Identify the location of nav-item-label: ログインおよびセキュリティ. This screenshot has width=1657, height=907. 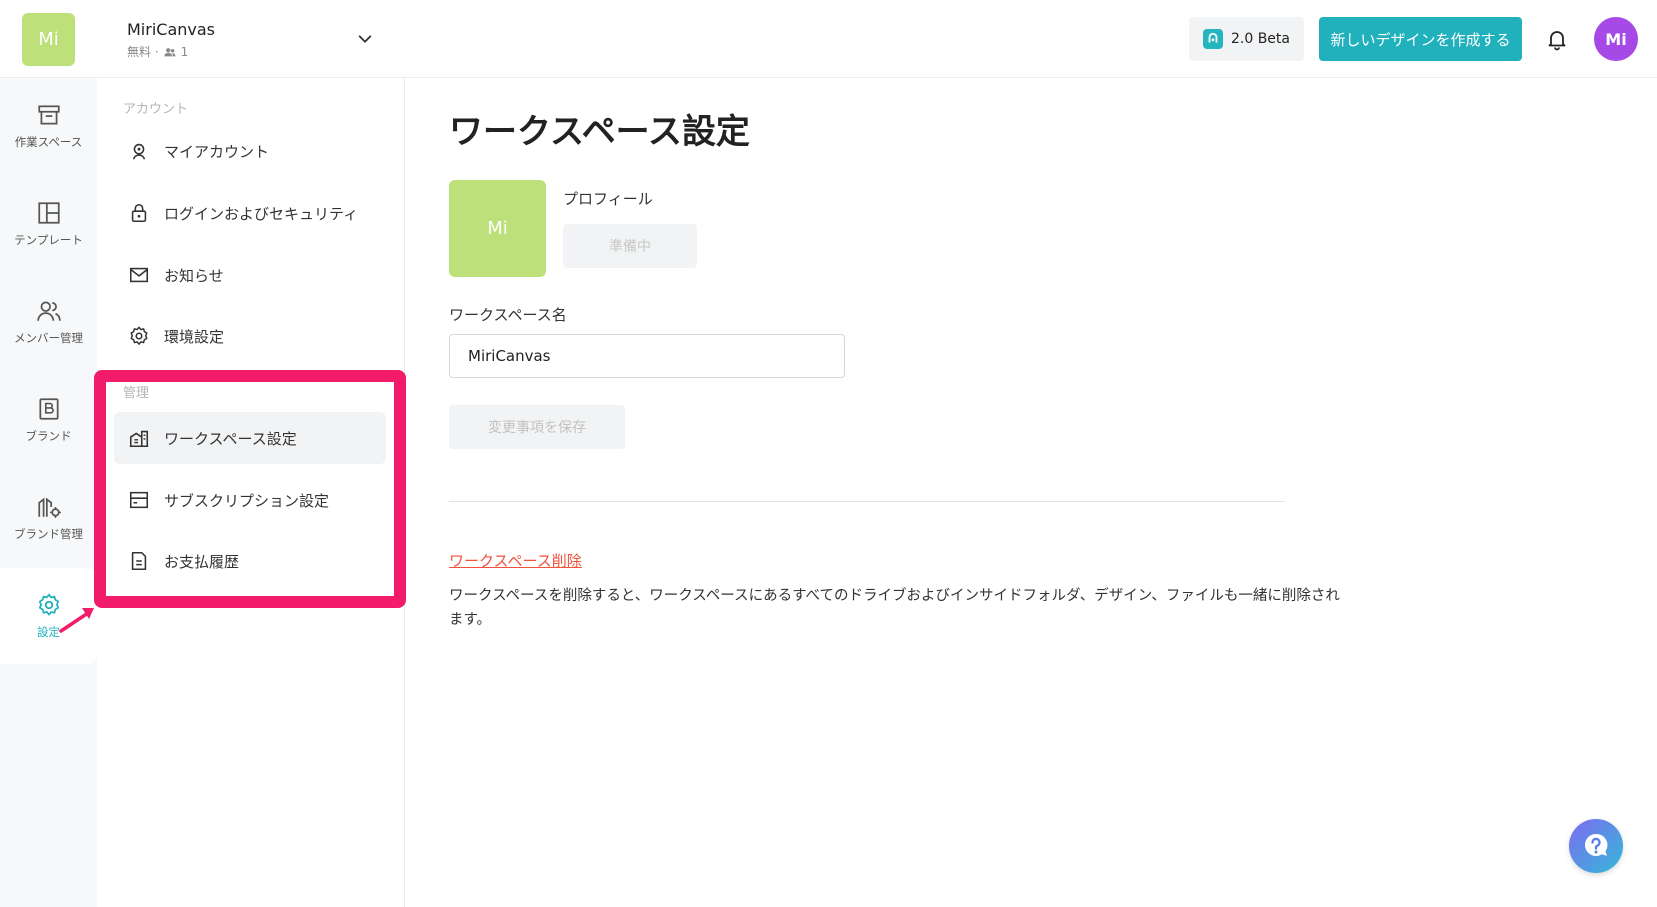
(261, 213).